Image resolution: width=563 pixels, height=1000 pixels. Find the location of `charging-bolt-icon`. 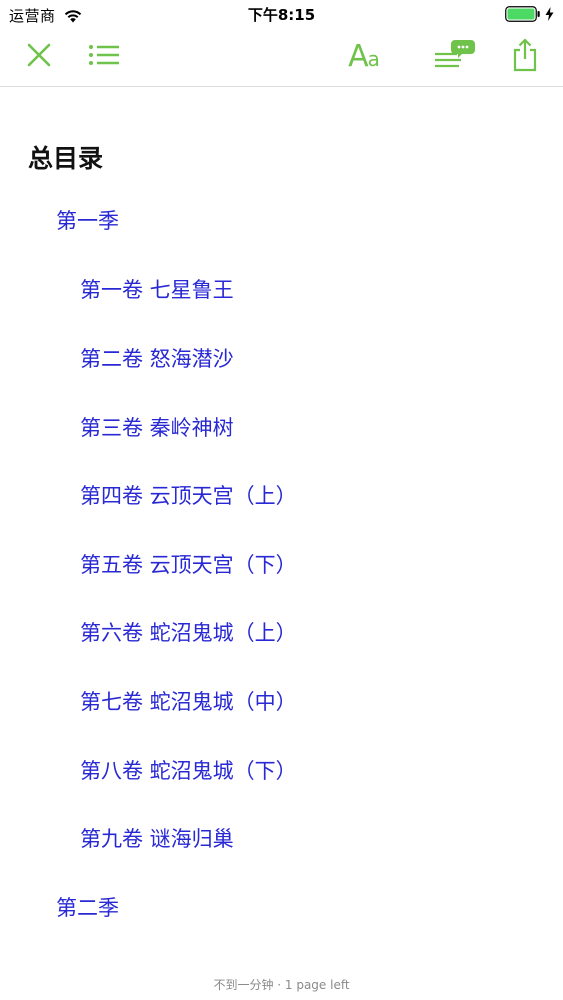

charging-bolt-icon is located at coordinates (549, 14).